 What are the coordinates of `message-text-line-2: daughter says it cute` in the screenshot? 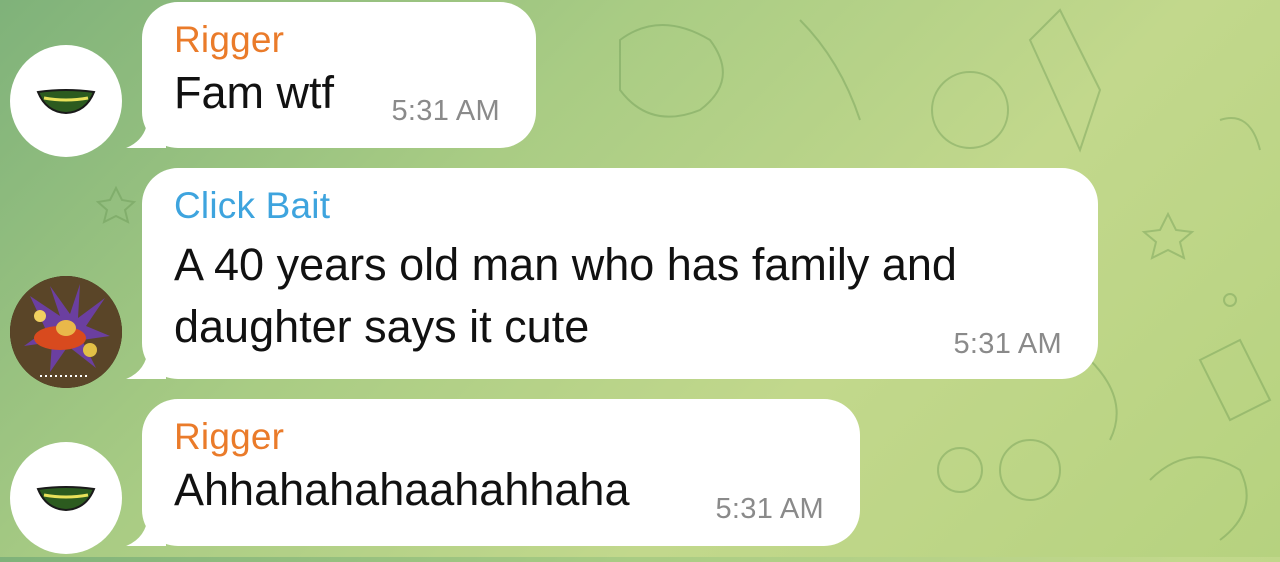 It's located at (382, 326).